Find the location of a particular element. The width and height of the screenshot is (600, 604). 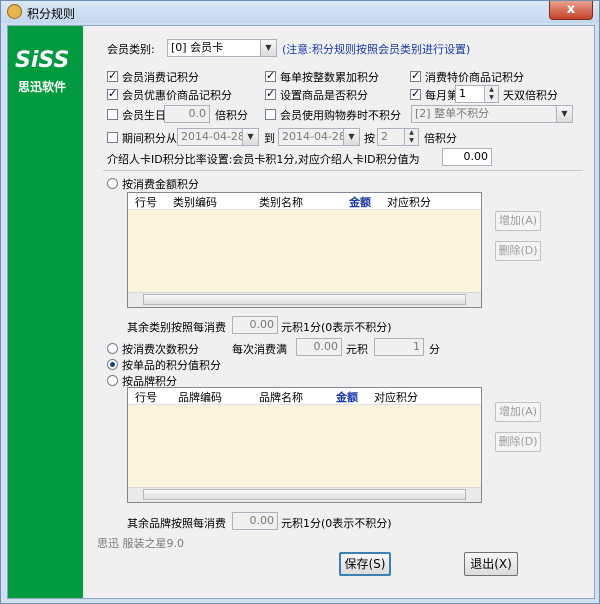

add-category-button: 增加(A) is located at coordinates (518, 221).